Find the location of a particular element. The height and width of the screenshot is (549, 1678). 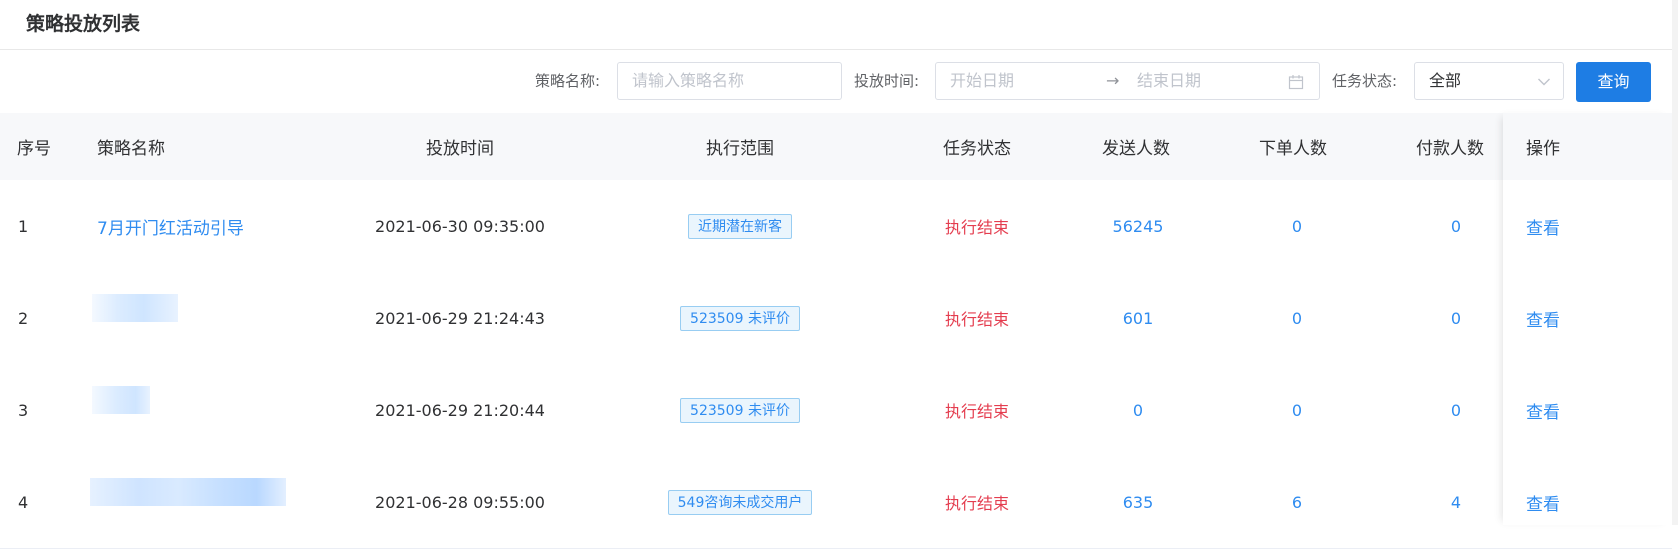

header-name: 策略名称 is located at coordinates (131, 149).